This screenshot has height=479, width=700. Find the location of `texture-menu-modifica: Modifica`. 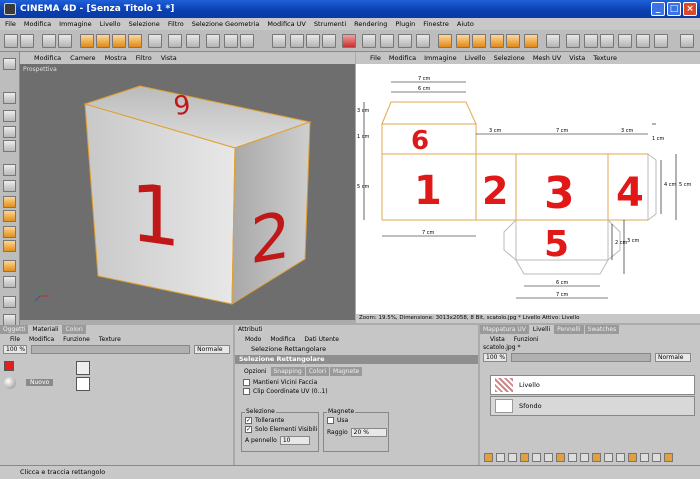

texture-menu-modifica: Modifica is located at coordinates (402, 58).